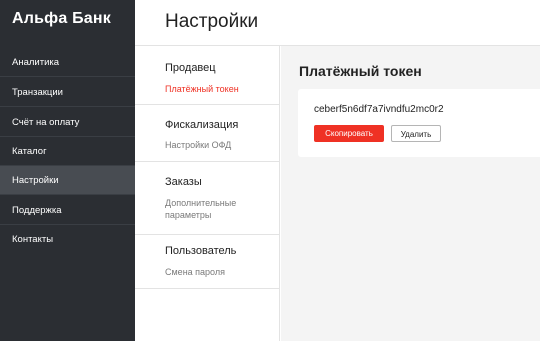 The image size is (540, 341). I want to click on submenu-group-fiscal: Фискализация Настройки ОФД, so click(207, 133).